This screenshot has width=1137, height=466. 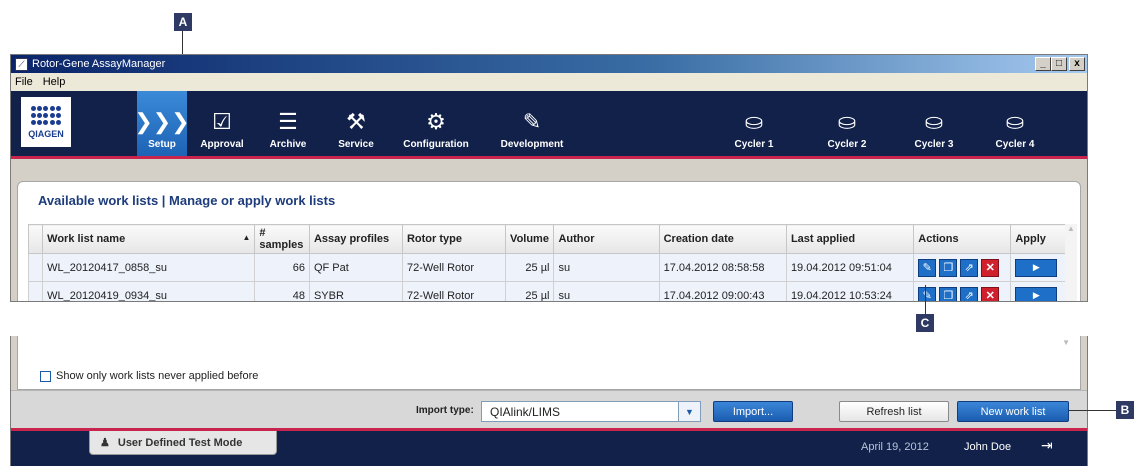 What do you see at coordinates (962, 239) in the screenshot?
I see `col-actions: Actions` at bounding box center [962, 239].